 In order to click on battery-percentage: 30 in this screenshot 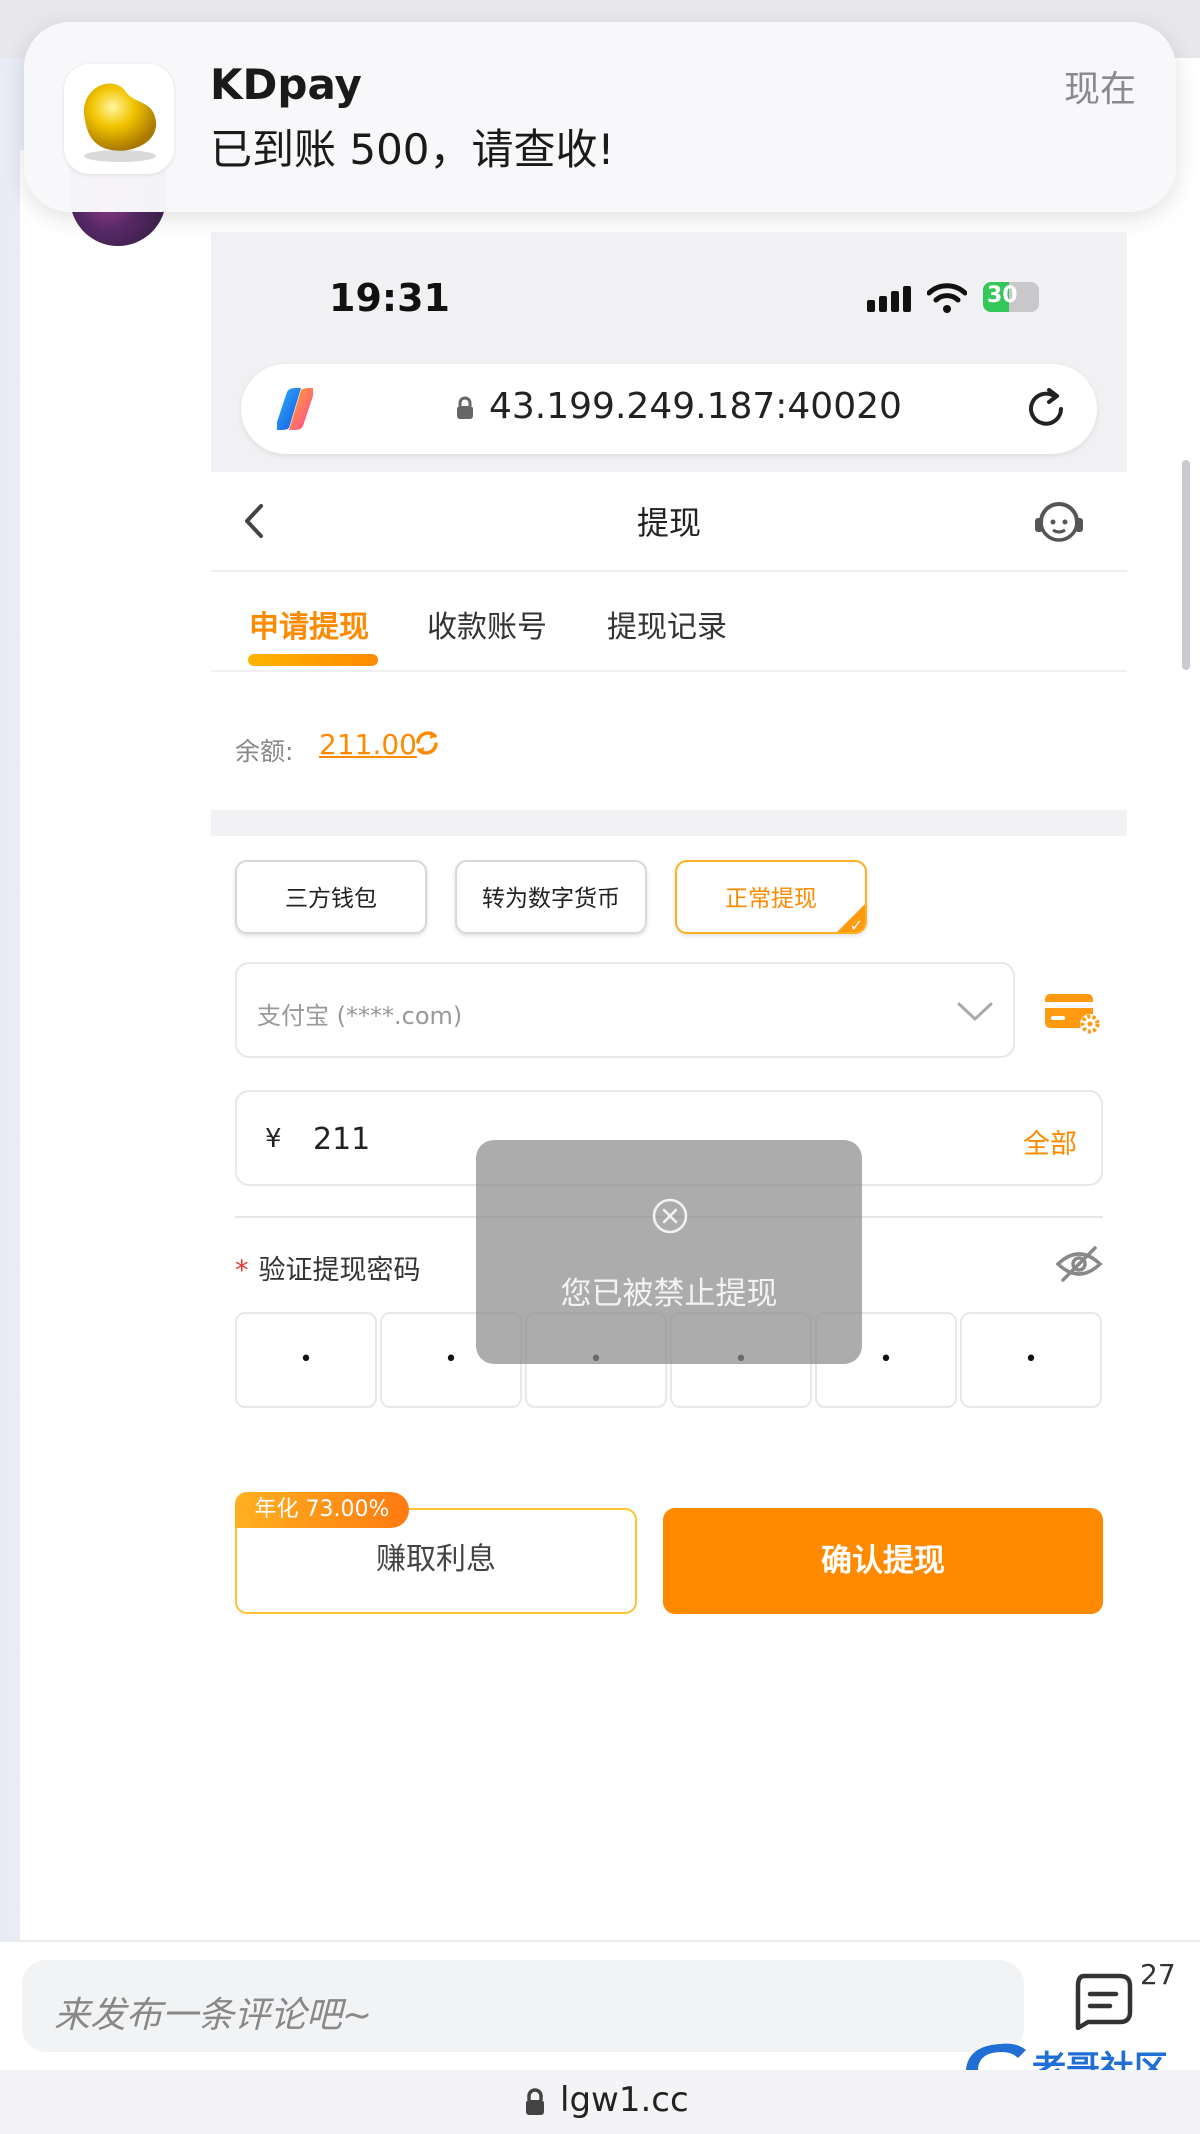, I will do `click(1002, 295)`.